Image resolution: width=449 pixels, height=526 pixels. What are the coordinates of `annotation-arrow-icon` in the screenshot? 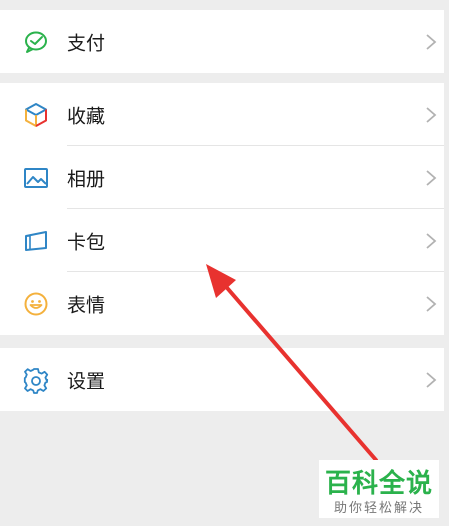 It's located at (292, 363).